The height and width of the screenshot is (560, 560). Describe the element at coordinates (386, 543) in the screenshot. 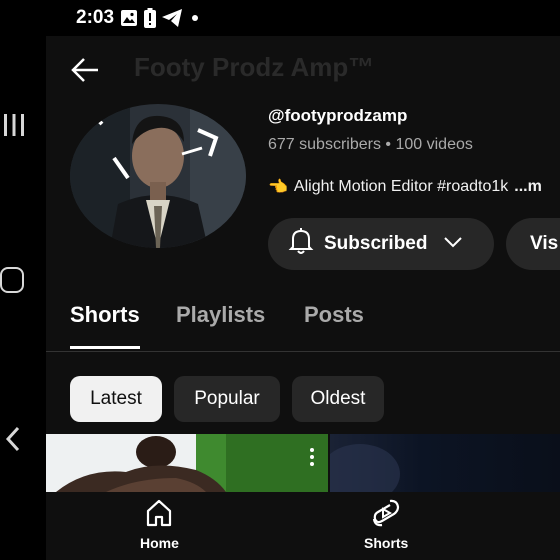

I see `nav-shorts-label: Shorts` at that location.